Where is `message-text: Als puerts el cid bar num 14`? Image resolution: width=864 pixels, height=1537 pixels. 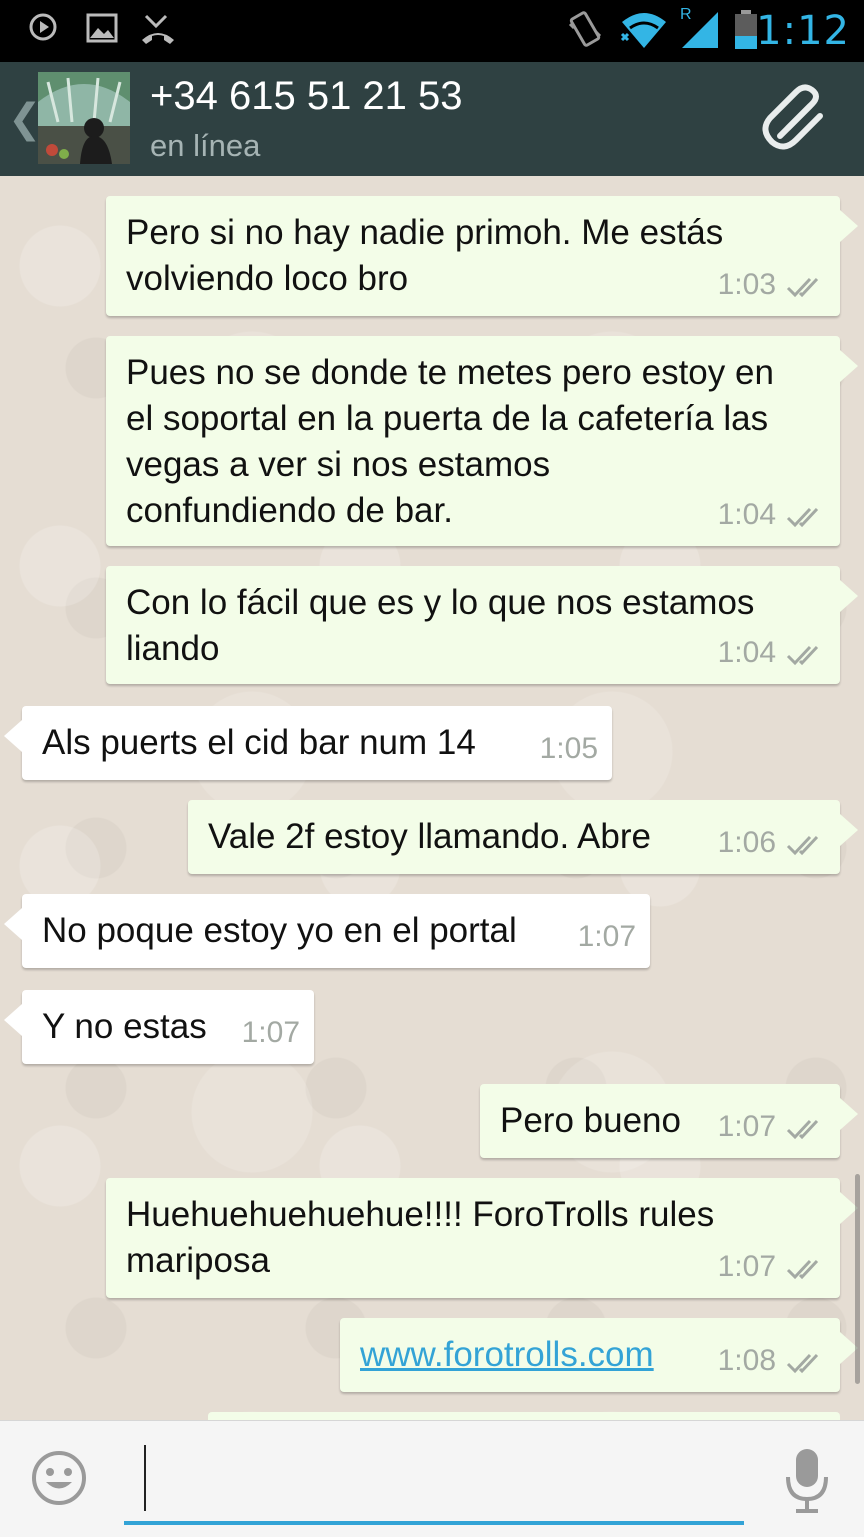
message-text: Als puerts el cid bar num 14 is located at coordinates (259, 743).